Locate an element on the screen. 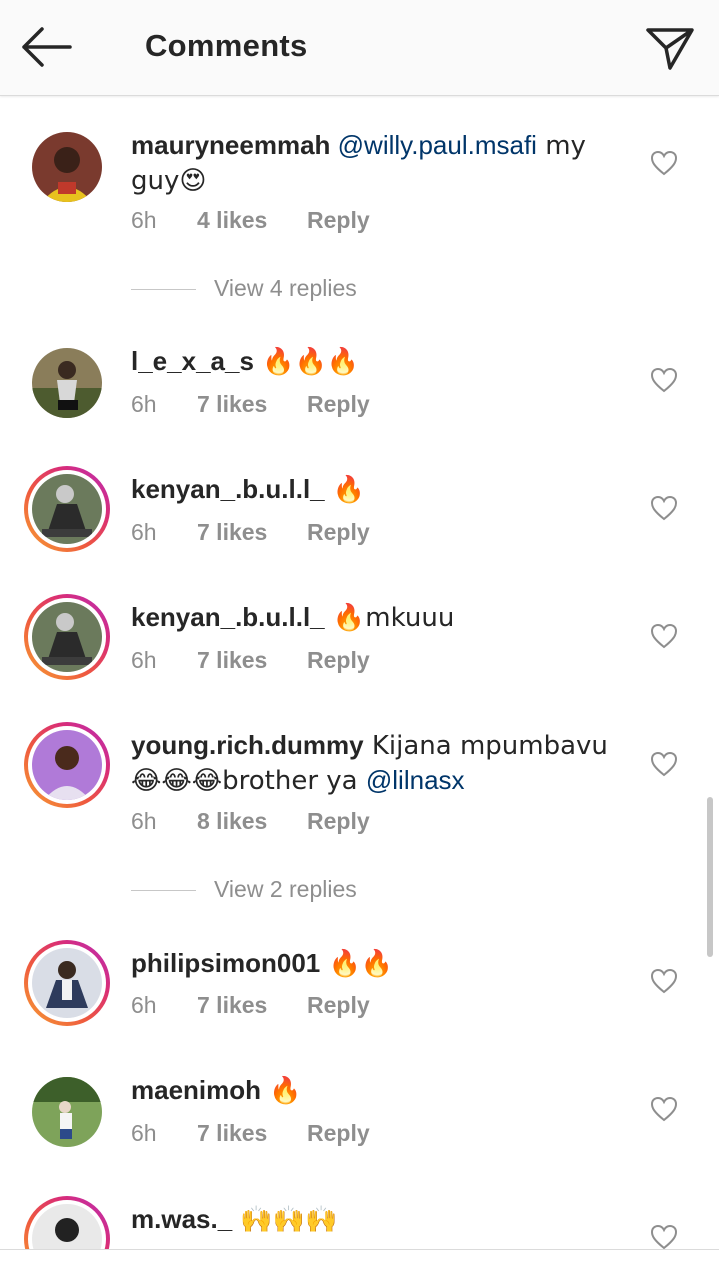 This screenshot has height=1266, width=719. comment-username: m.was._ is located at coordinates (181, 1219).